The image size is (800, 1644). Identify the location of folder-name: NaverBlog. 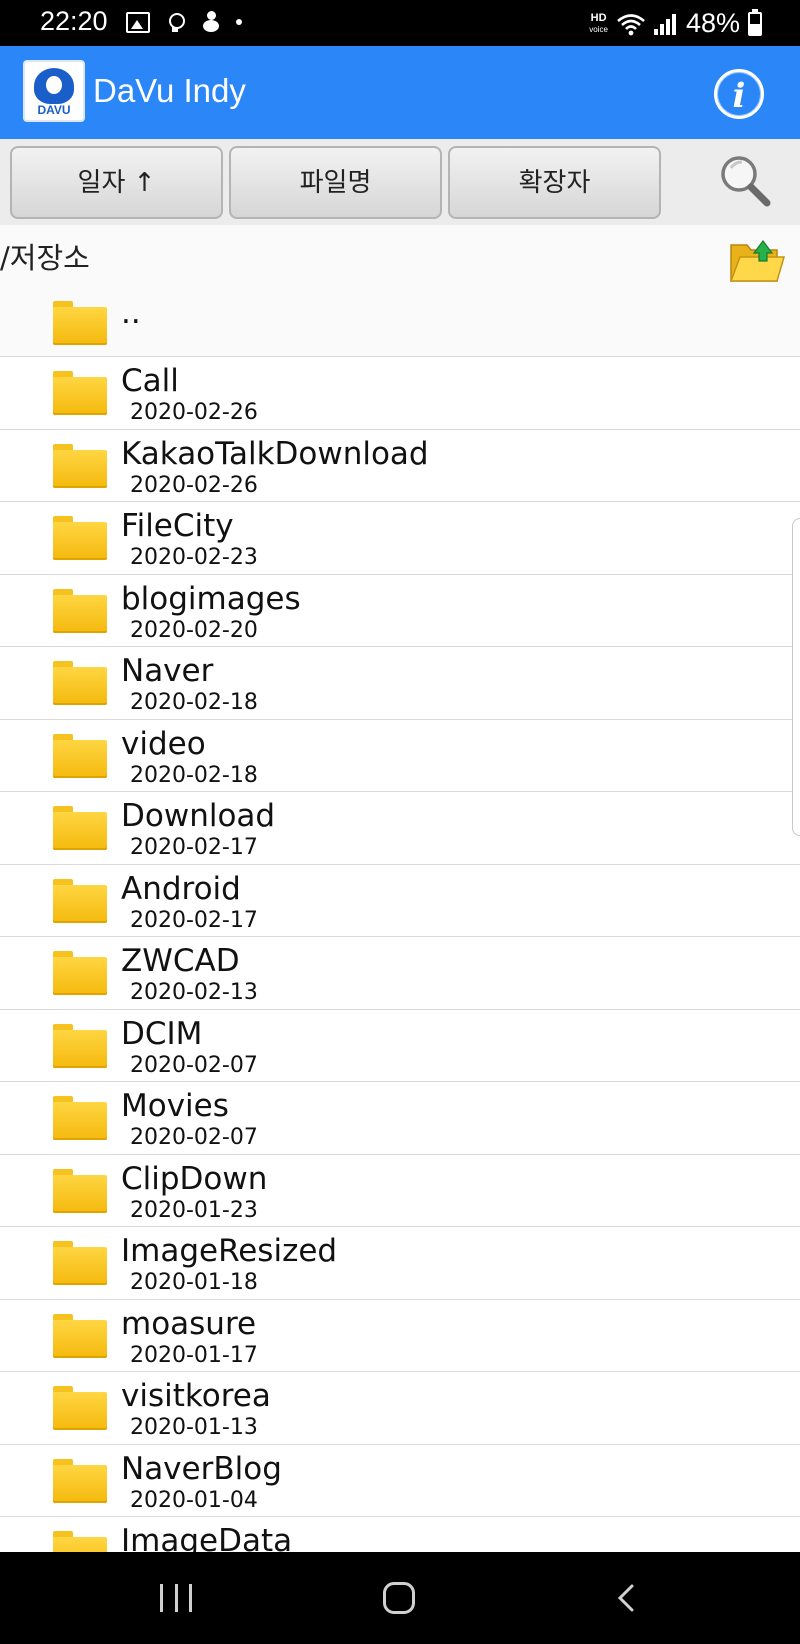
(201, 1468).